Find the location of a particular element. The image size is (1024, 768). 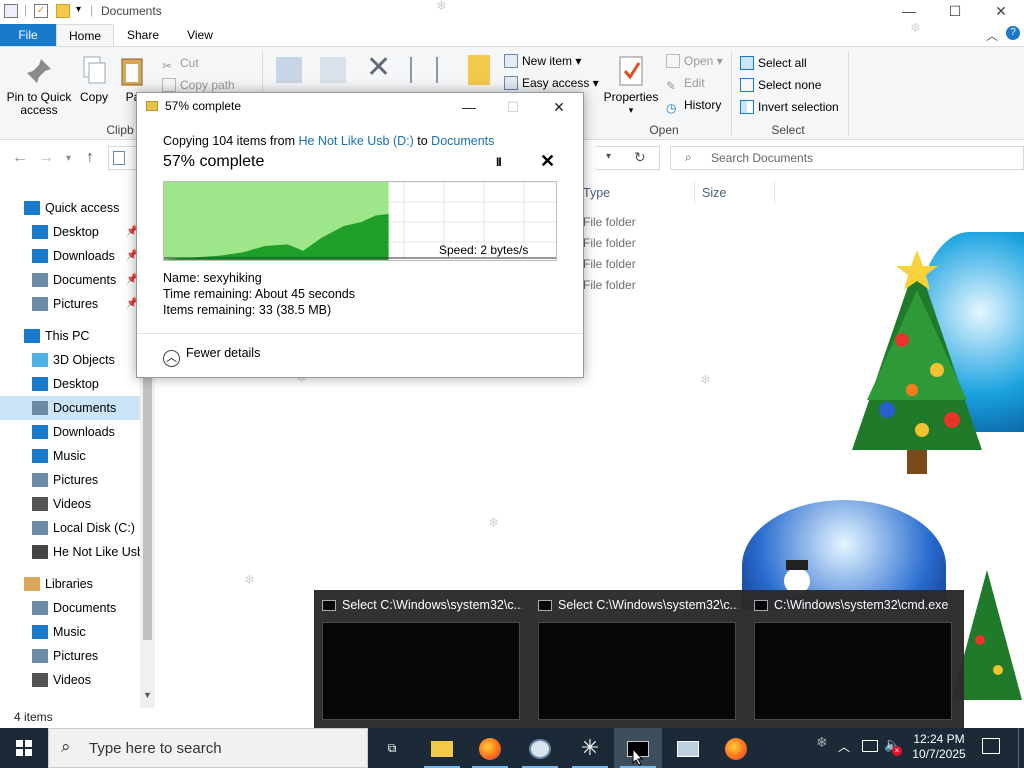

sidebar-item: Quick access is located at coordinates (70, 208).